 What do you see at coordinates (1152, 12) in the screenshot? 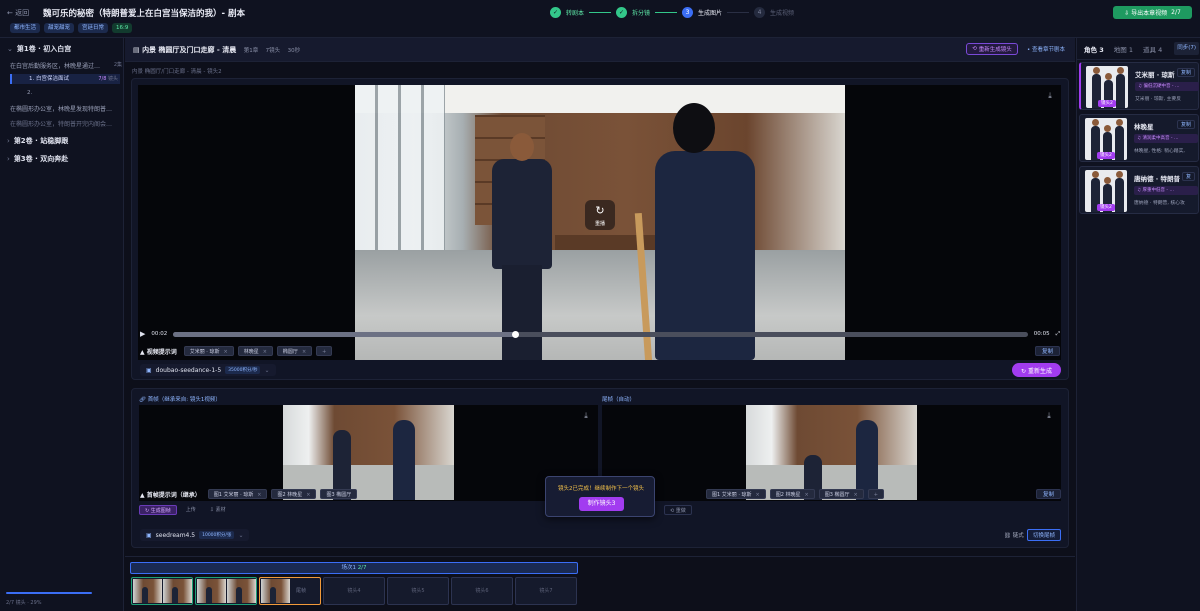
I see `export-chapter-video-button: ⇩ 导出本章视频 2/7` at bounding box center [1152, 12].